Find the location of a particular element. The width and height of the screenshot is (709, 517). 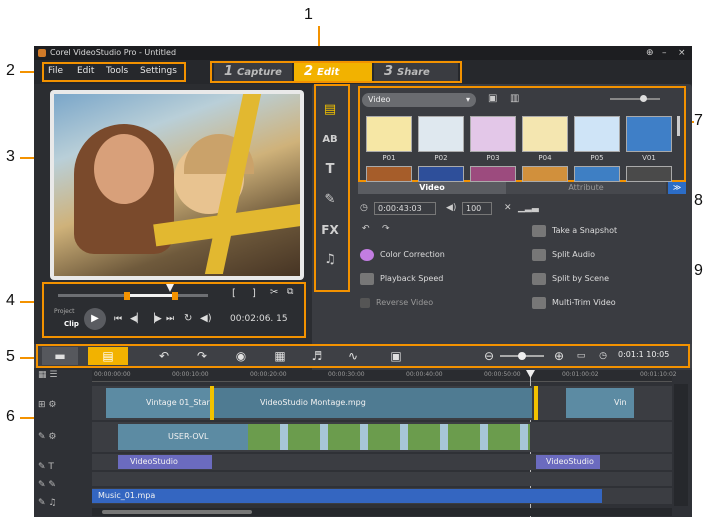

motion-track-icon: ▣ is located at coordinates (396, 356).